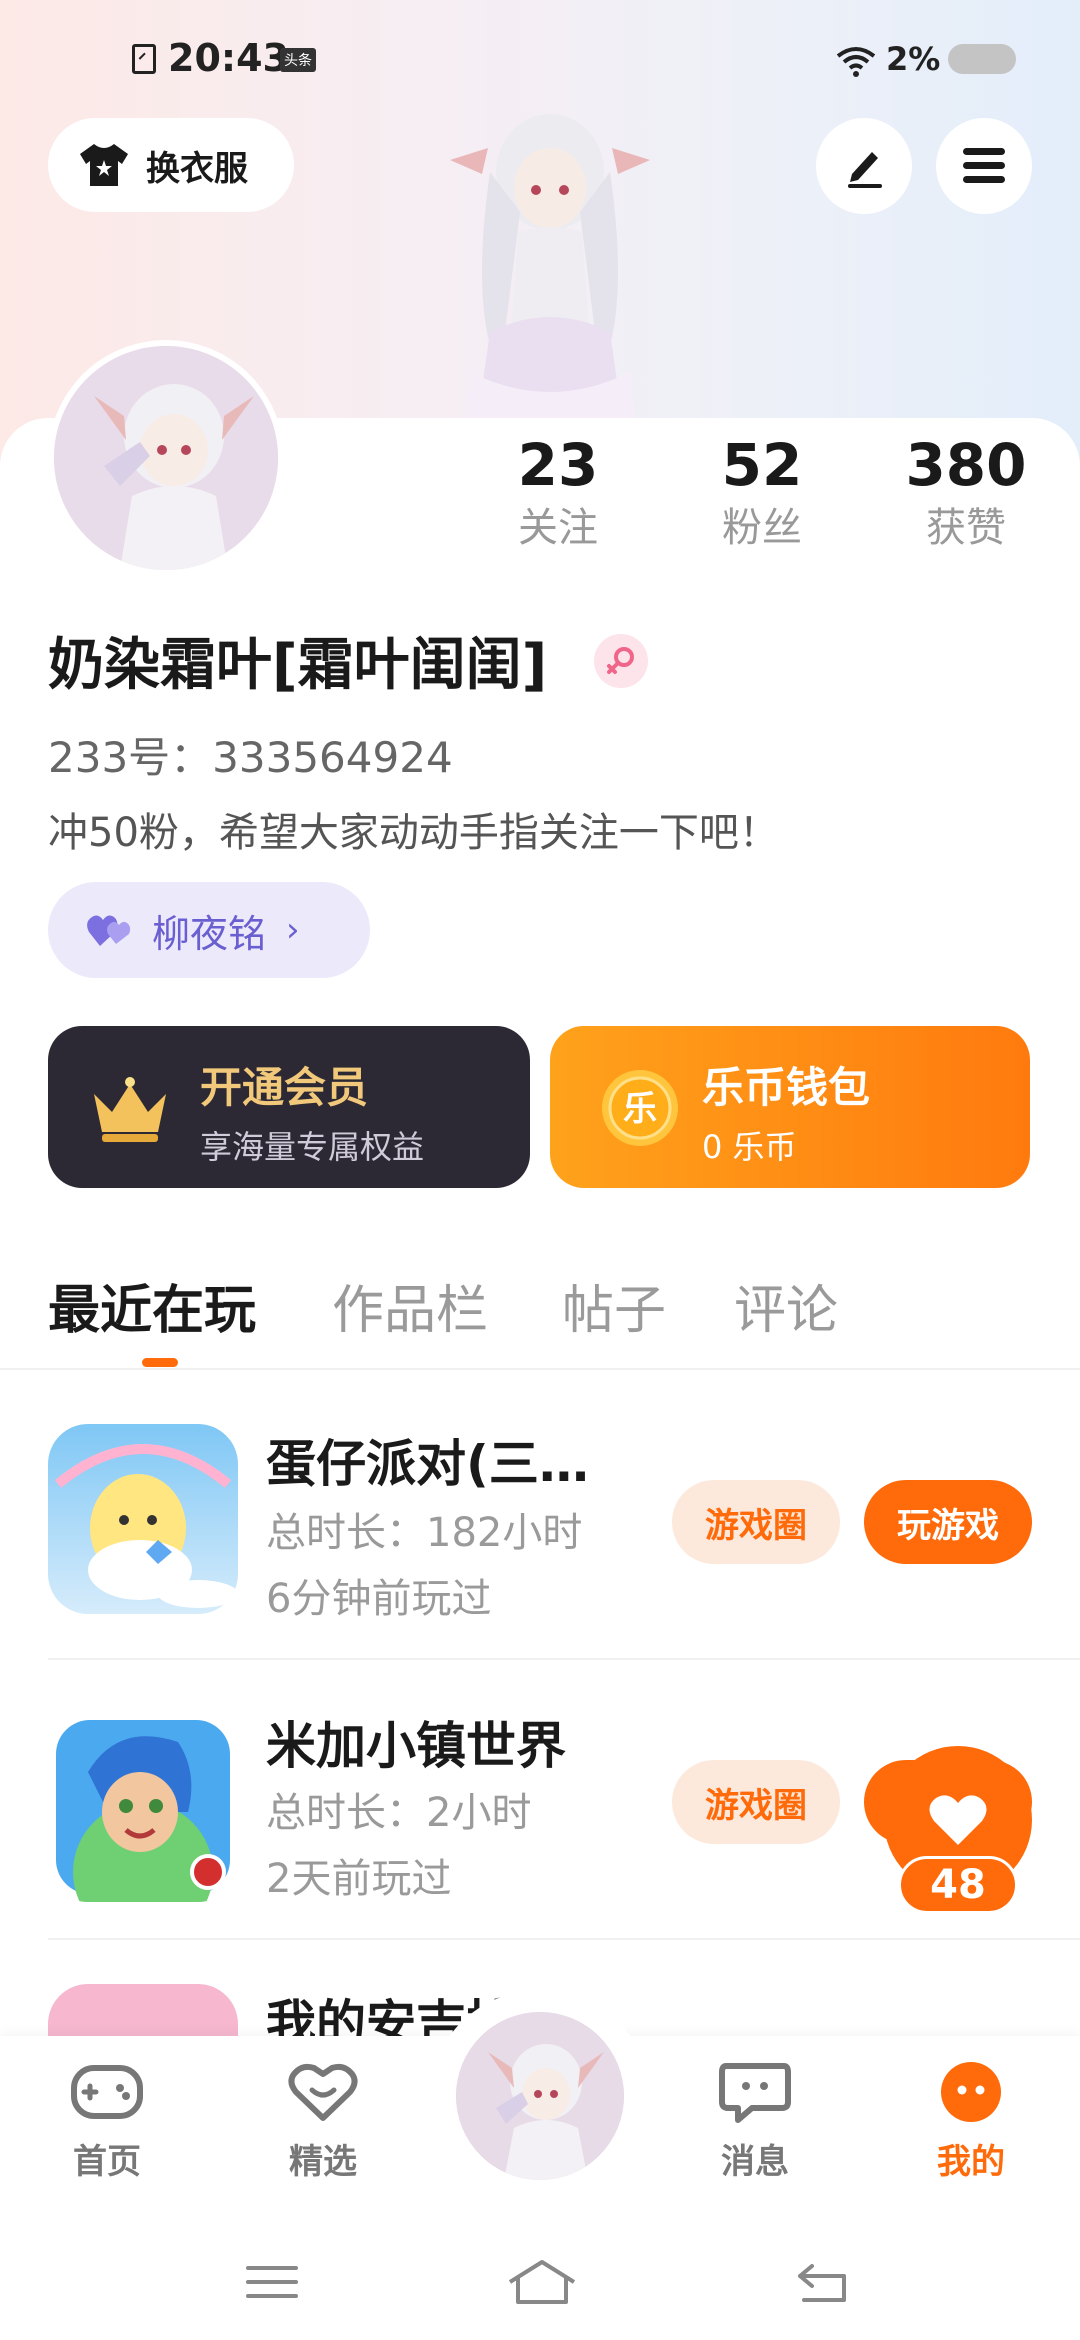 Image resolution: width=1080 pixels, height=2340 pixels. What do you see at coordinates (982, 59) in the screenshot?
I see `battery-icon` at bounding box center [982, 59].